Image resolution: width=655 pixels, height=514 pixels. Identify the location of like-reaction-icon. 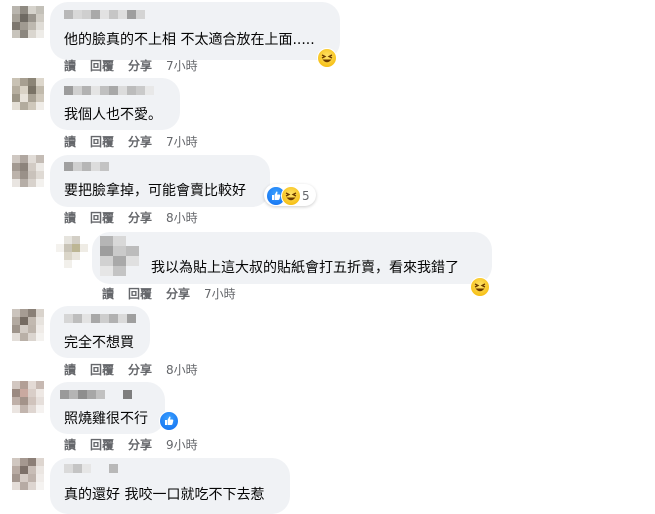
(169, 421).